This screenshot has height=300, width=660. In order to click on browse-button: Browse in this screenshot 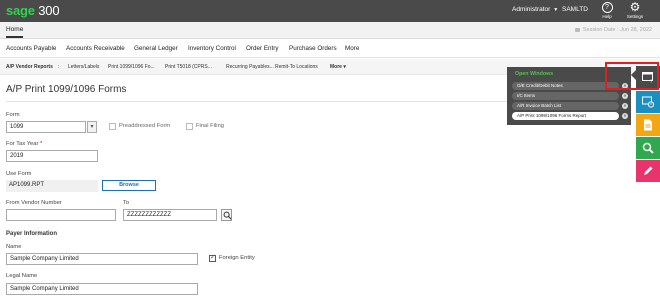, I will do `click(129, 185)`.